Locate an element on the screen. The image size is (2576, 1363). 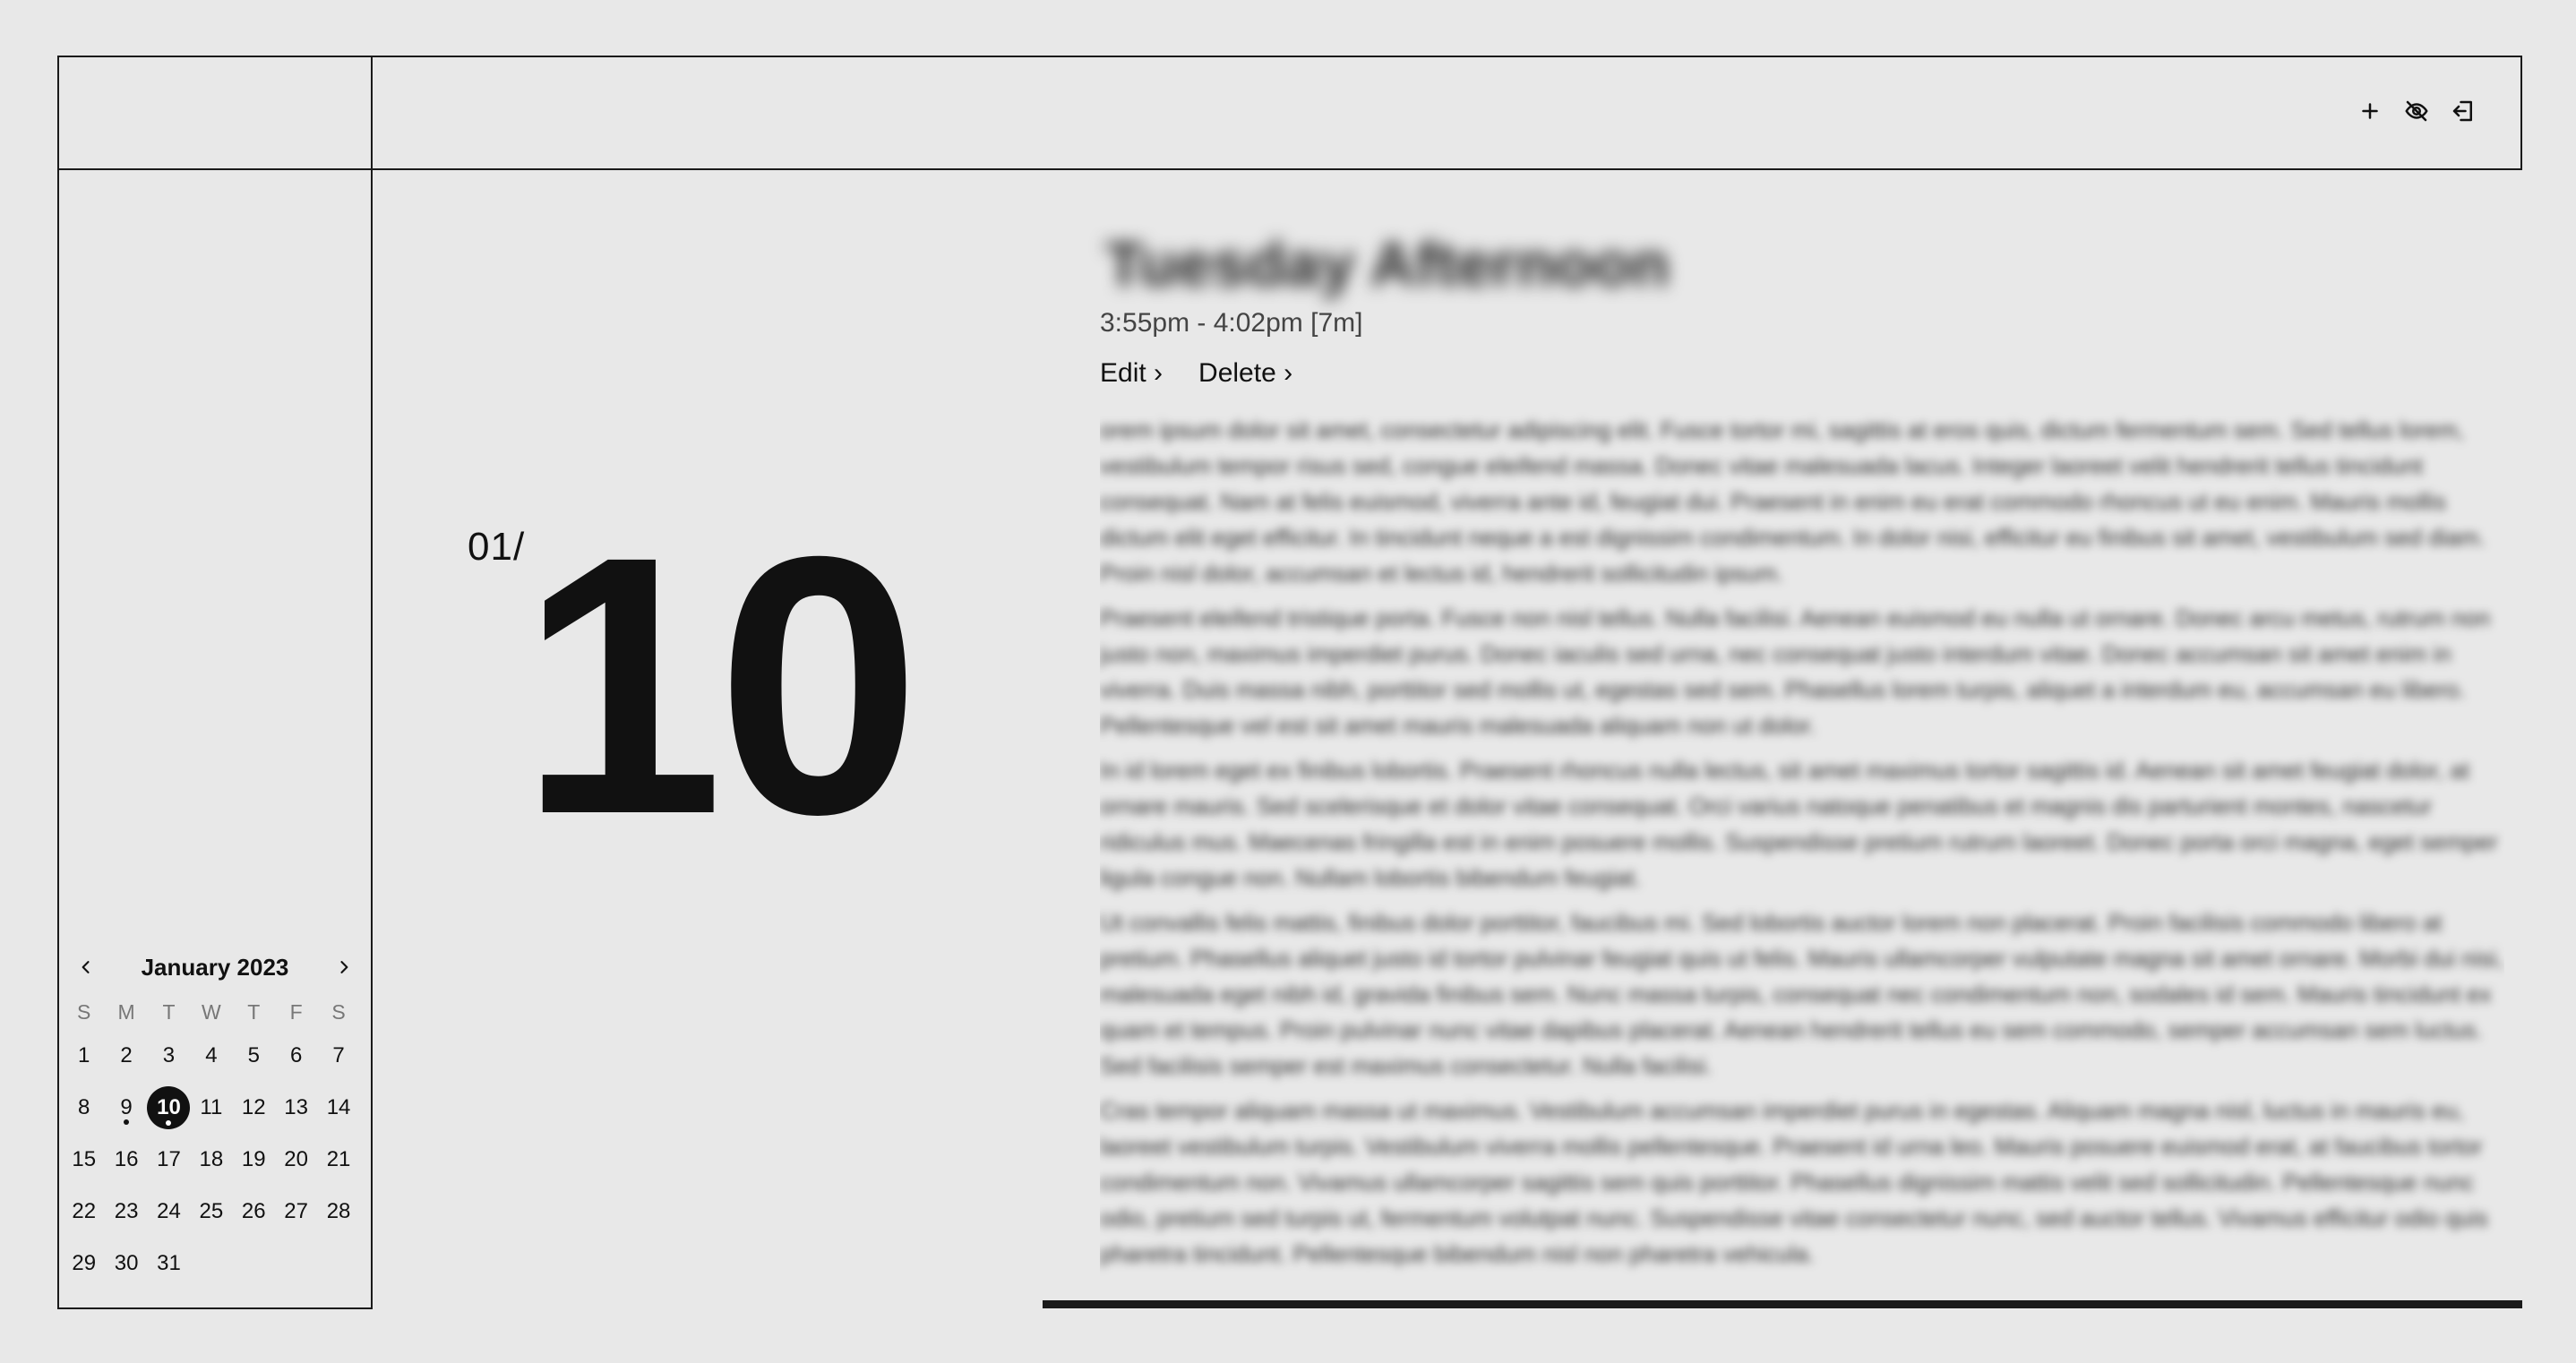
add-button is located at coordinates (2370, 111).